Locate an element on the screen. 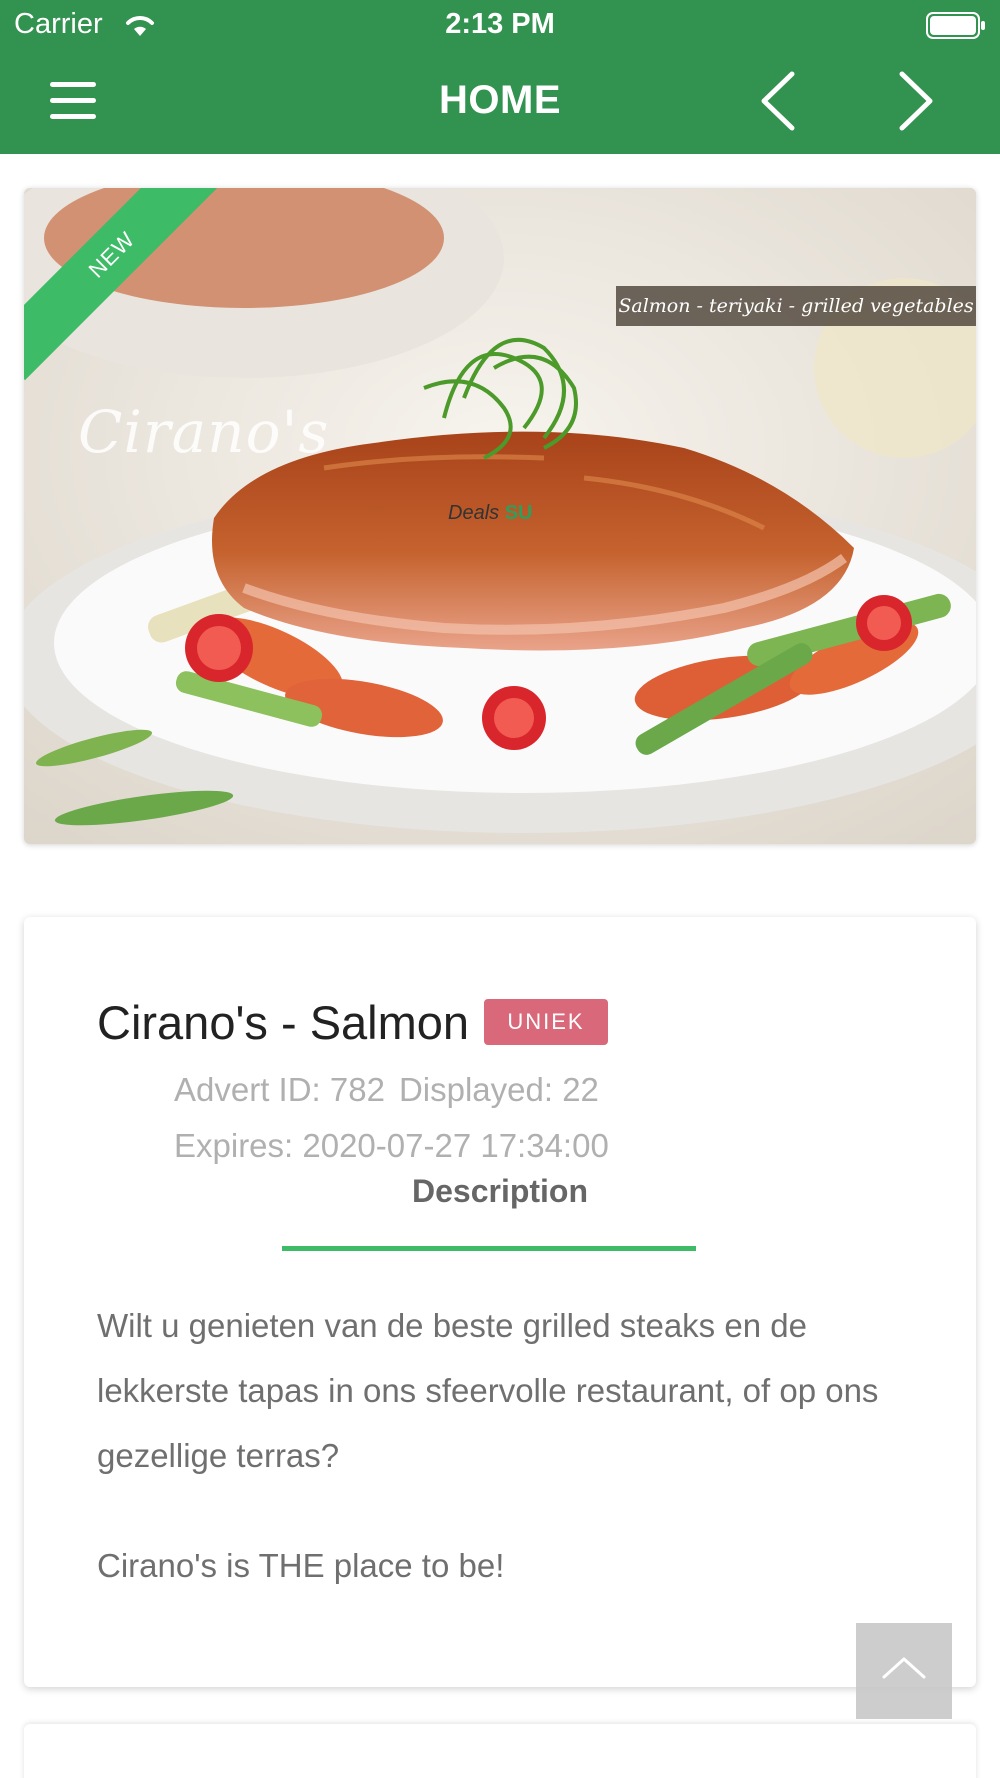  listing-title: Cirano's - Salmon is located at coordinates (283, 1022).